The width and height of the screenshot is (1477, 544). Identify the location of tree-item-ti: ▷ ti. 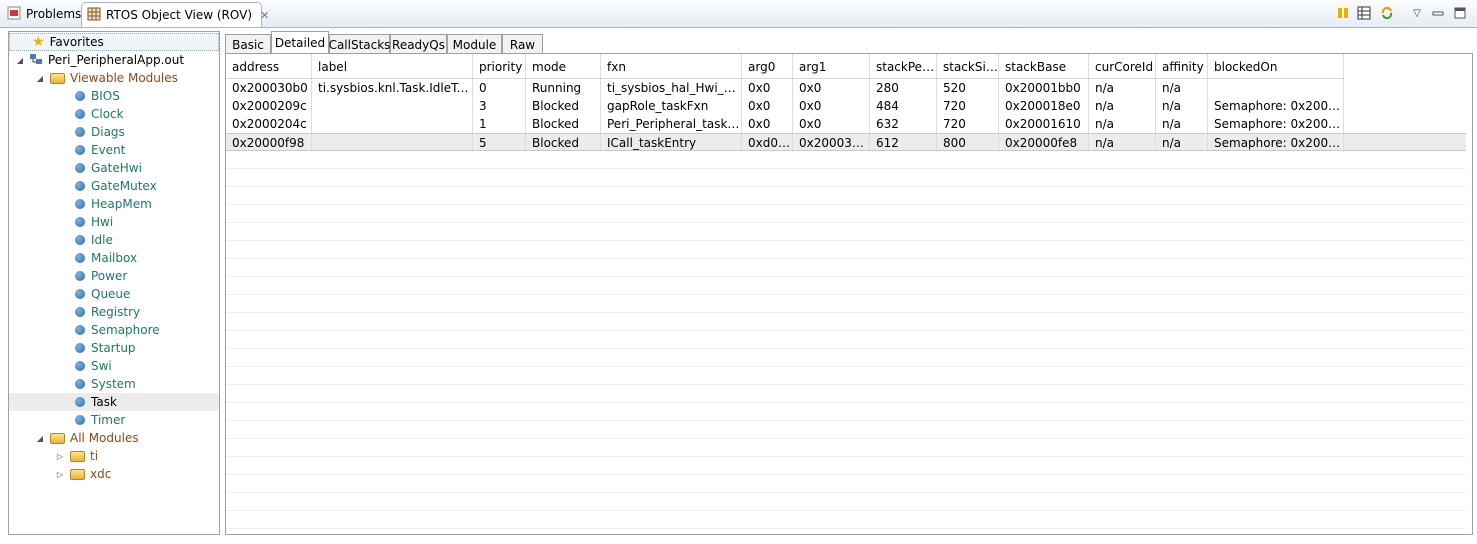
(114, 456).